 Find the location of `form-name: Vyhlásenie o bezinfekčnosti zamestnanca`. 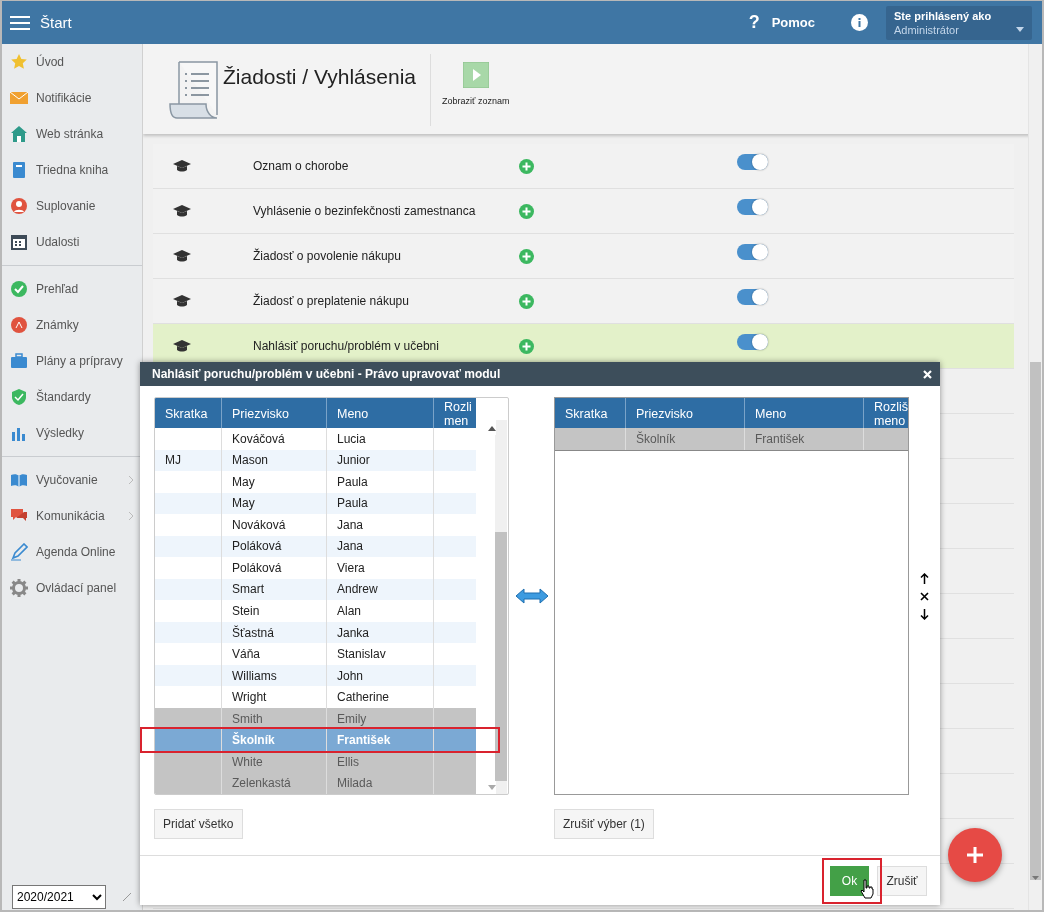

form-name: Vyhlásenie o bezinfekčnosti zamestnanca is located at coordinates (365, 211).